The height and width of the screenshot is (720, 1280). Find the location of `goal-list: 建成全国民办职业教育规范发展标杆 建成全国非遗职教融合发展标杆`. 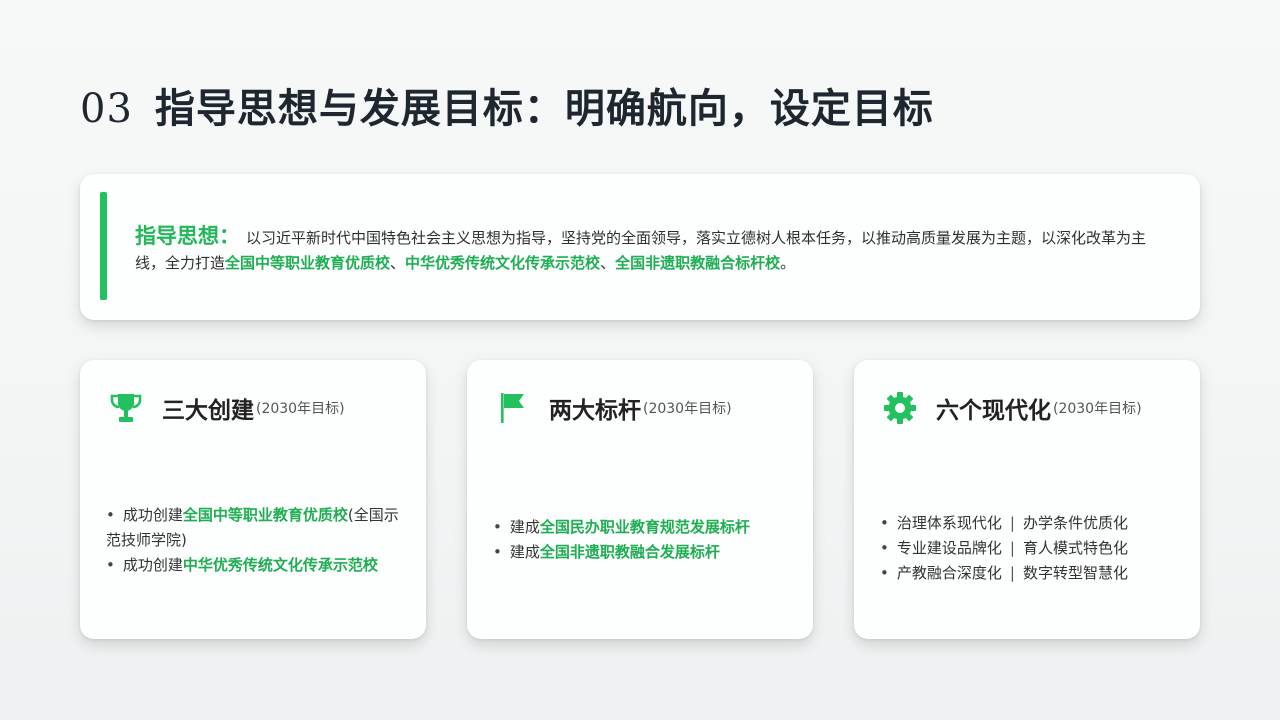

goal-list: 建成全国民办职业教育规范发展标杆 建成全国非遗职教融合发展标杆 is located at coordinates (643, 540).